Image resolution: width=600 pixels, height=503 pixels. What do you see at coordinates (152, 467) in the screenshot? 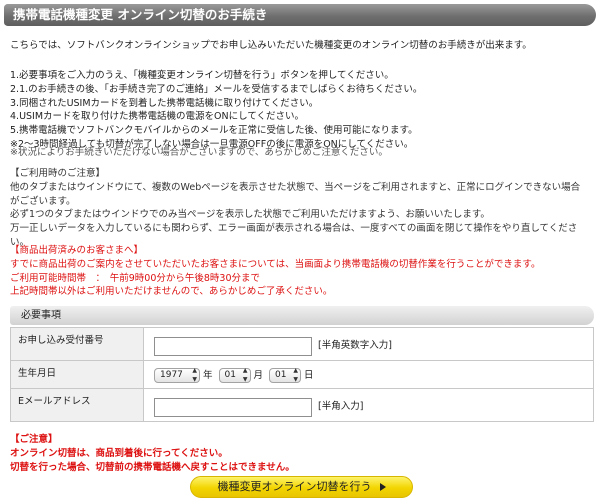
I see `caution-line: 切替を行った場合、切替前の携帯電話機へ戻すことはできません。` at bounding box center [152, 467].